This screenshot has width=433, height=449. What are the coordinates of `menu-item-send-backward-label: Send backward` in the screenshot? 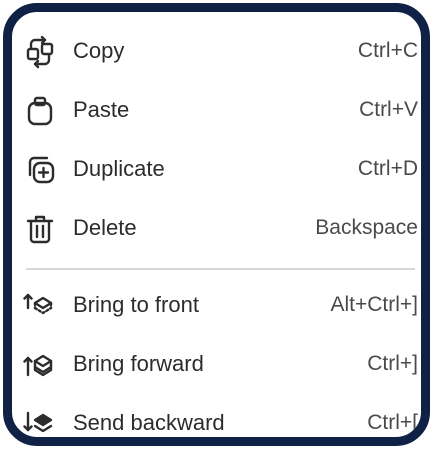 It's located at (149, 422).